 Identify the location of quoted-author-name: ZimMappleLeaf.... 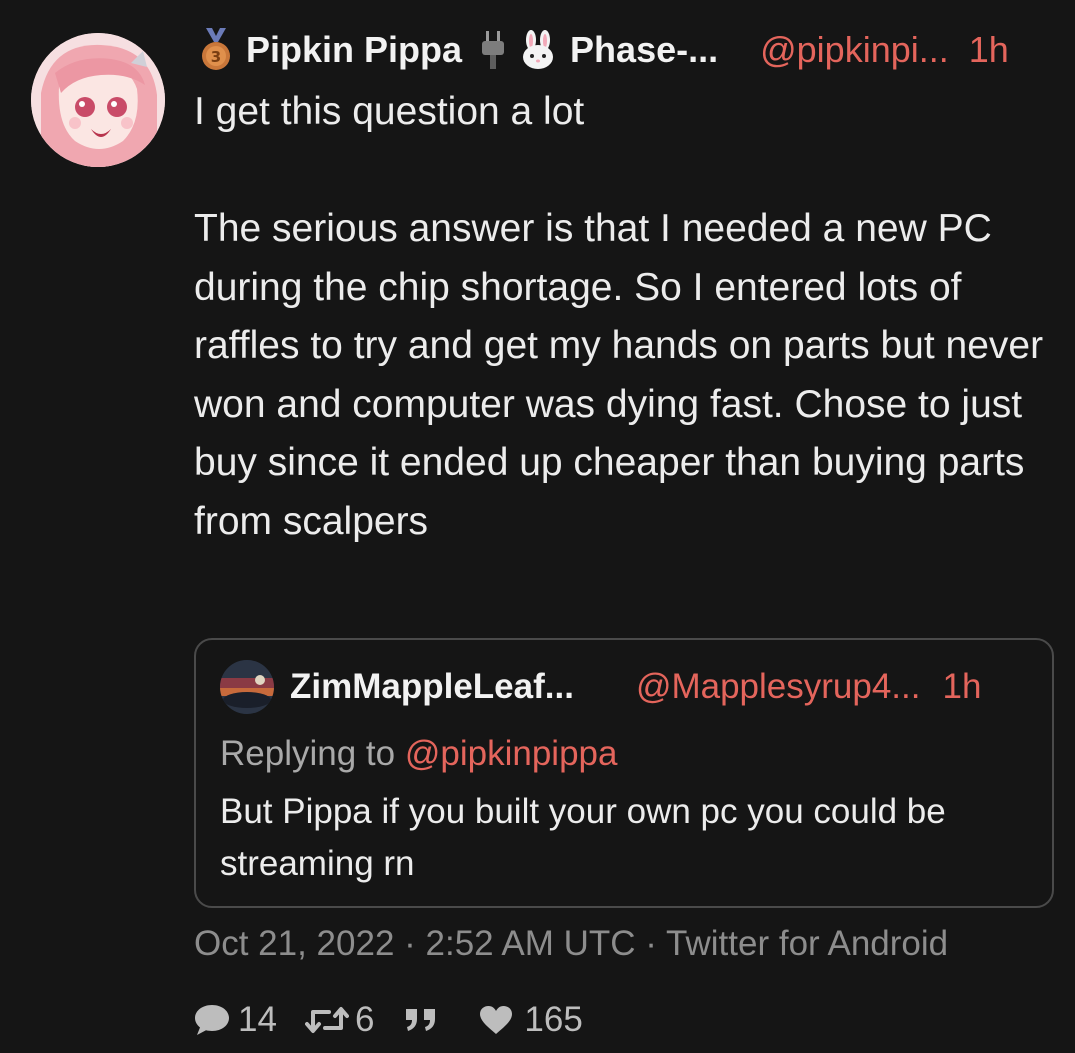
(432, 687).